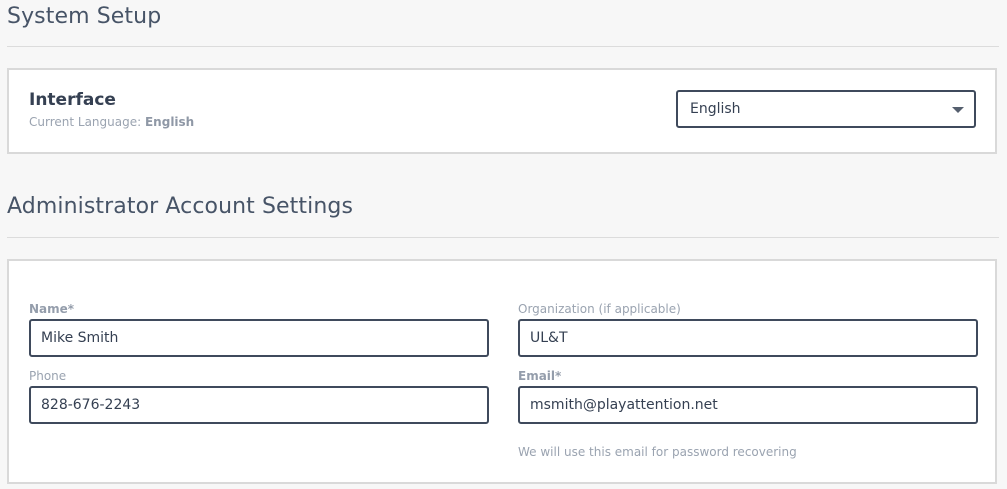 This screenshot has height=489, width=1007. Describe the element at coordinates (85, 122) in the screenshot. I see `current-language-label: Current Language:` at that location.